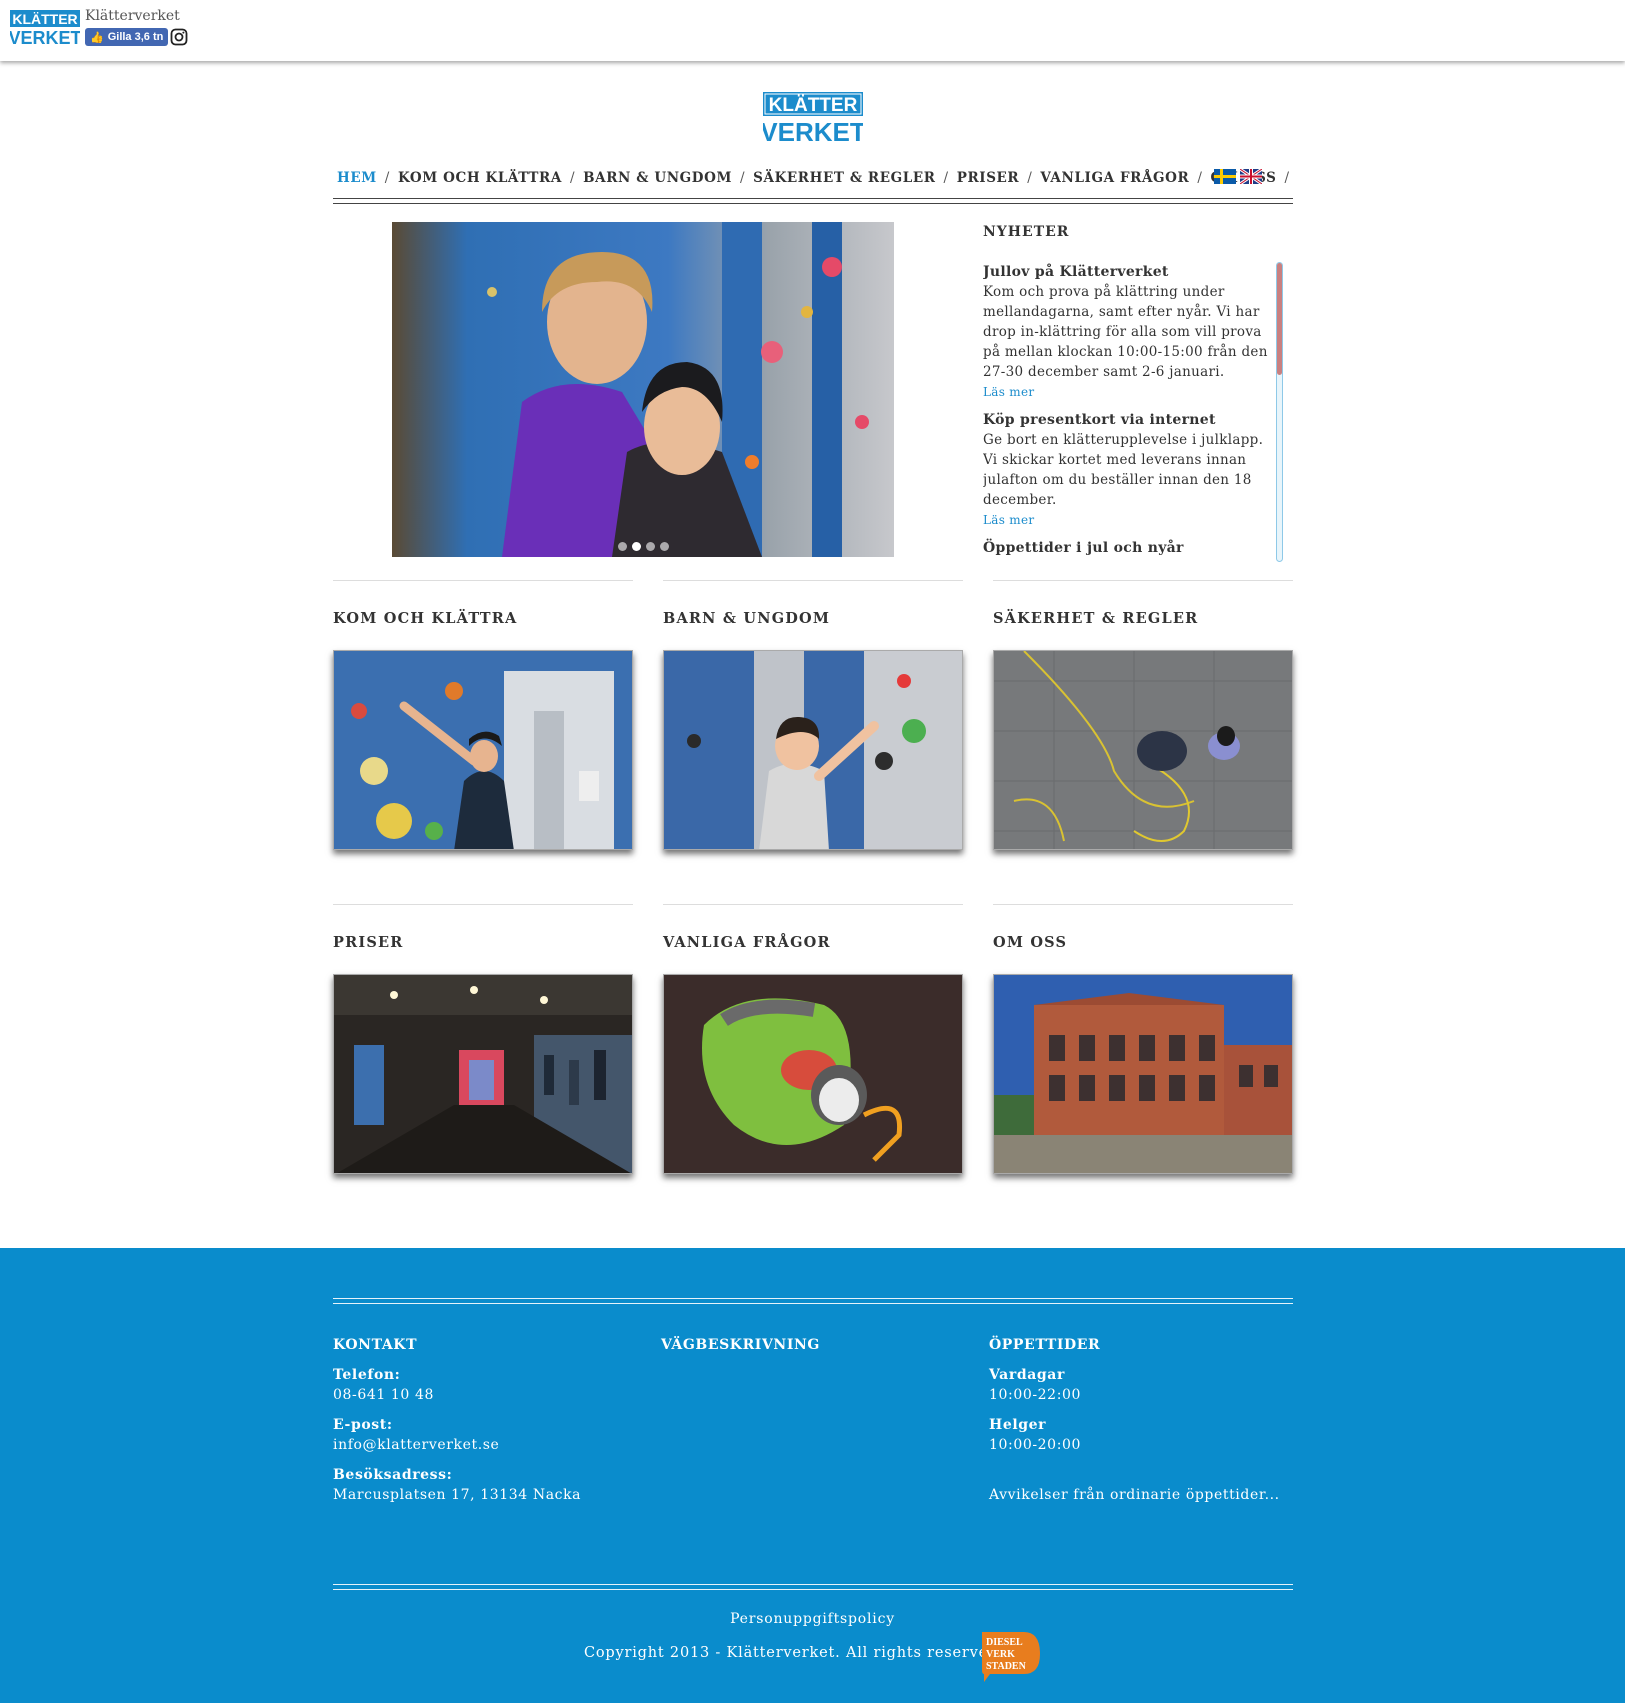 The height and width of the screenshot is (1703, 1625). I want to click on address-text: Marcusplatsen 17, 13134 Nacka, so click(457, 1495).